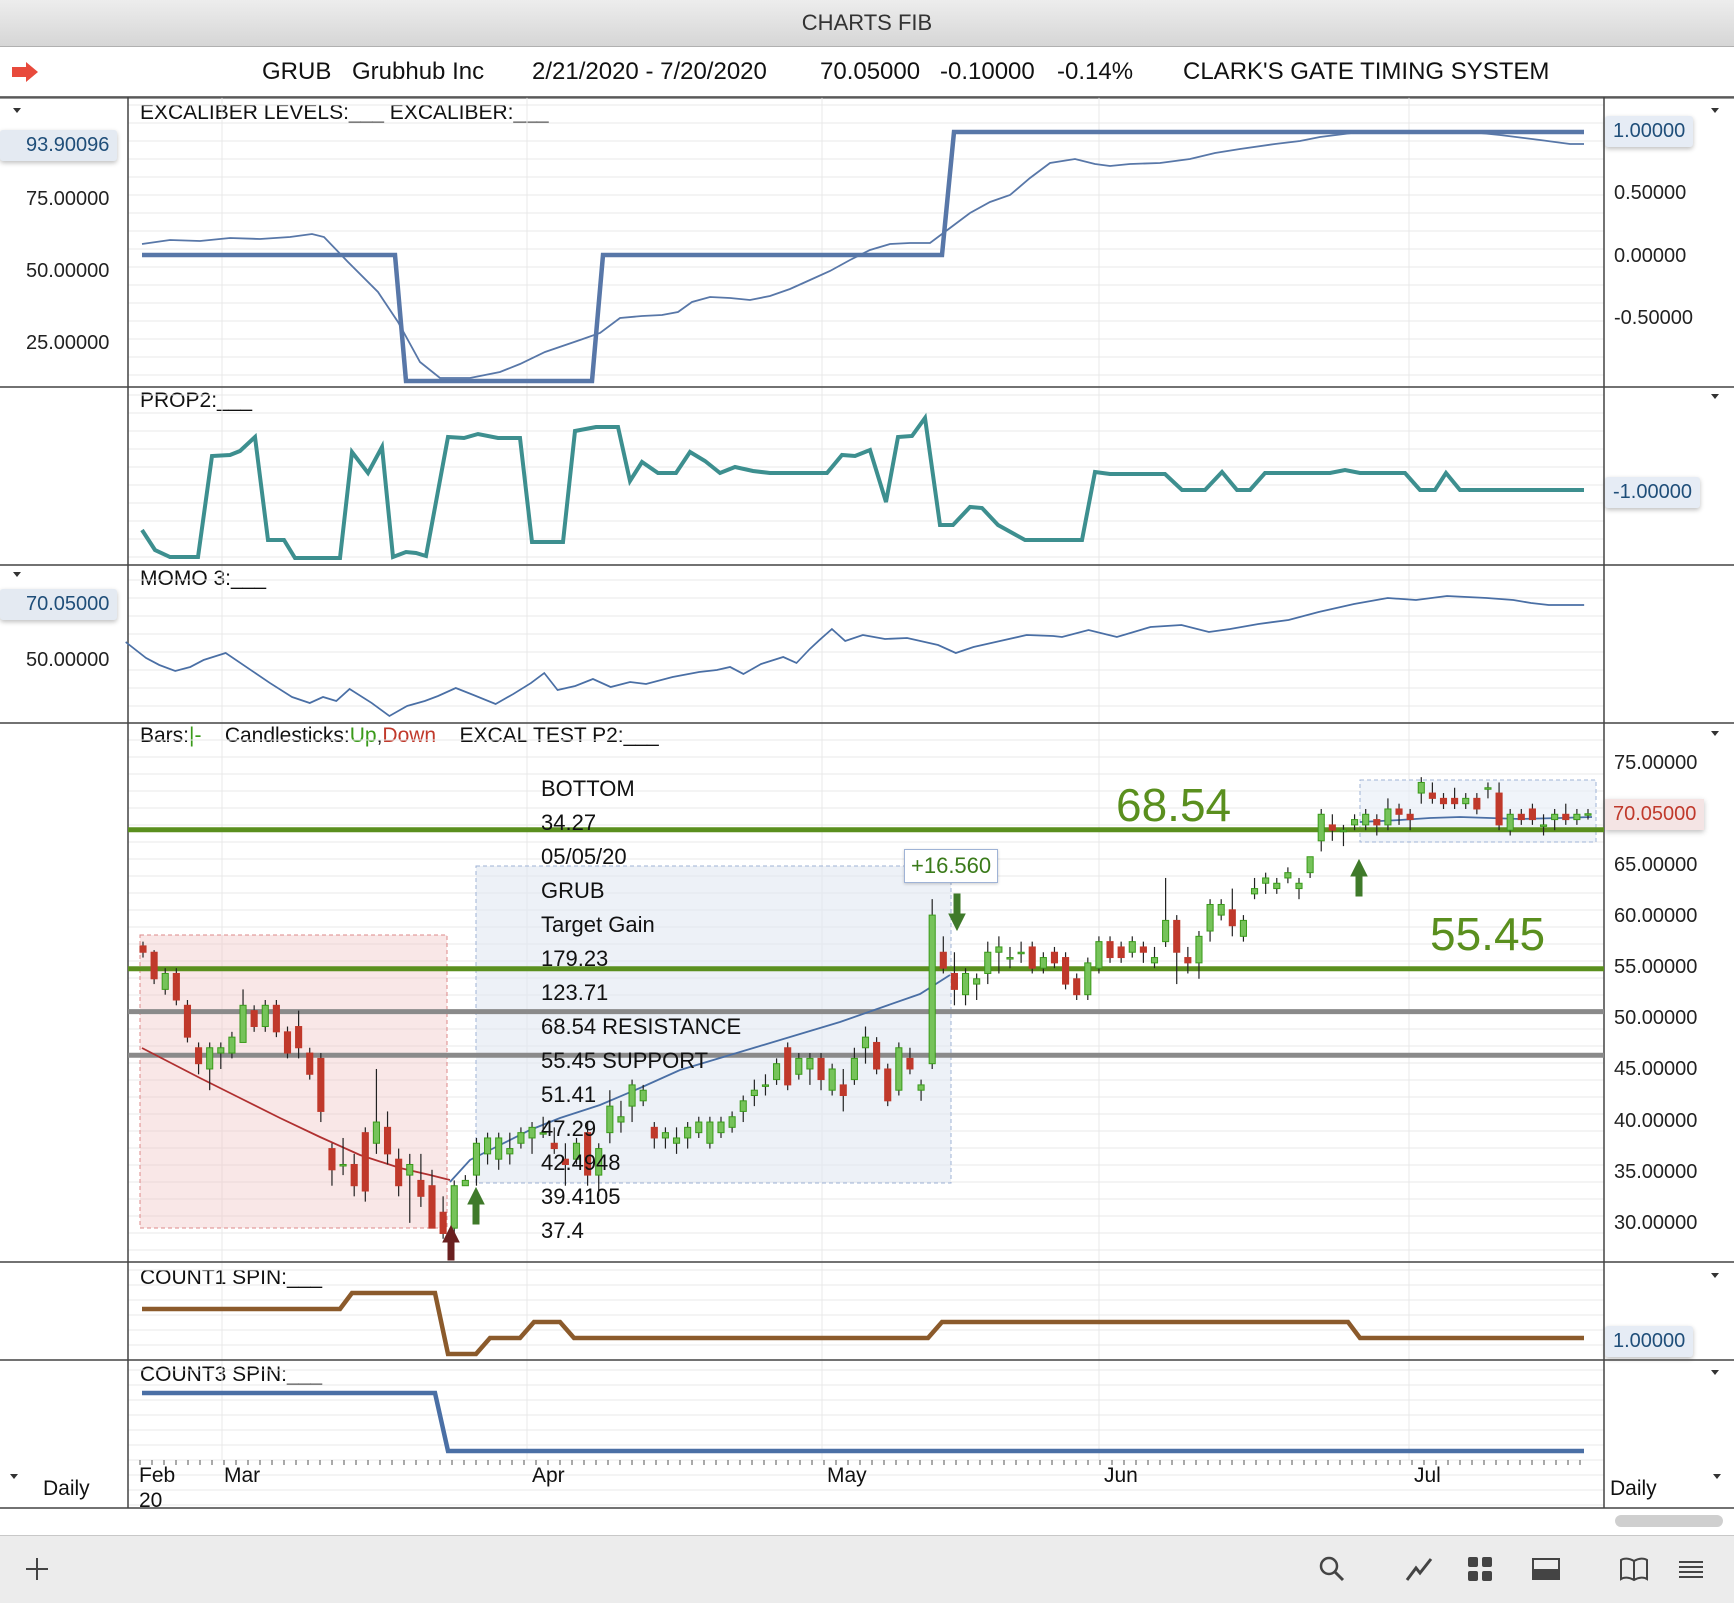 The width and height of the screenshot is (1734, 1603). Describe the element at coordinates (1332, 1569) in the screenshot. I see `search-icon` at that location.